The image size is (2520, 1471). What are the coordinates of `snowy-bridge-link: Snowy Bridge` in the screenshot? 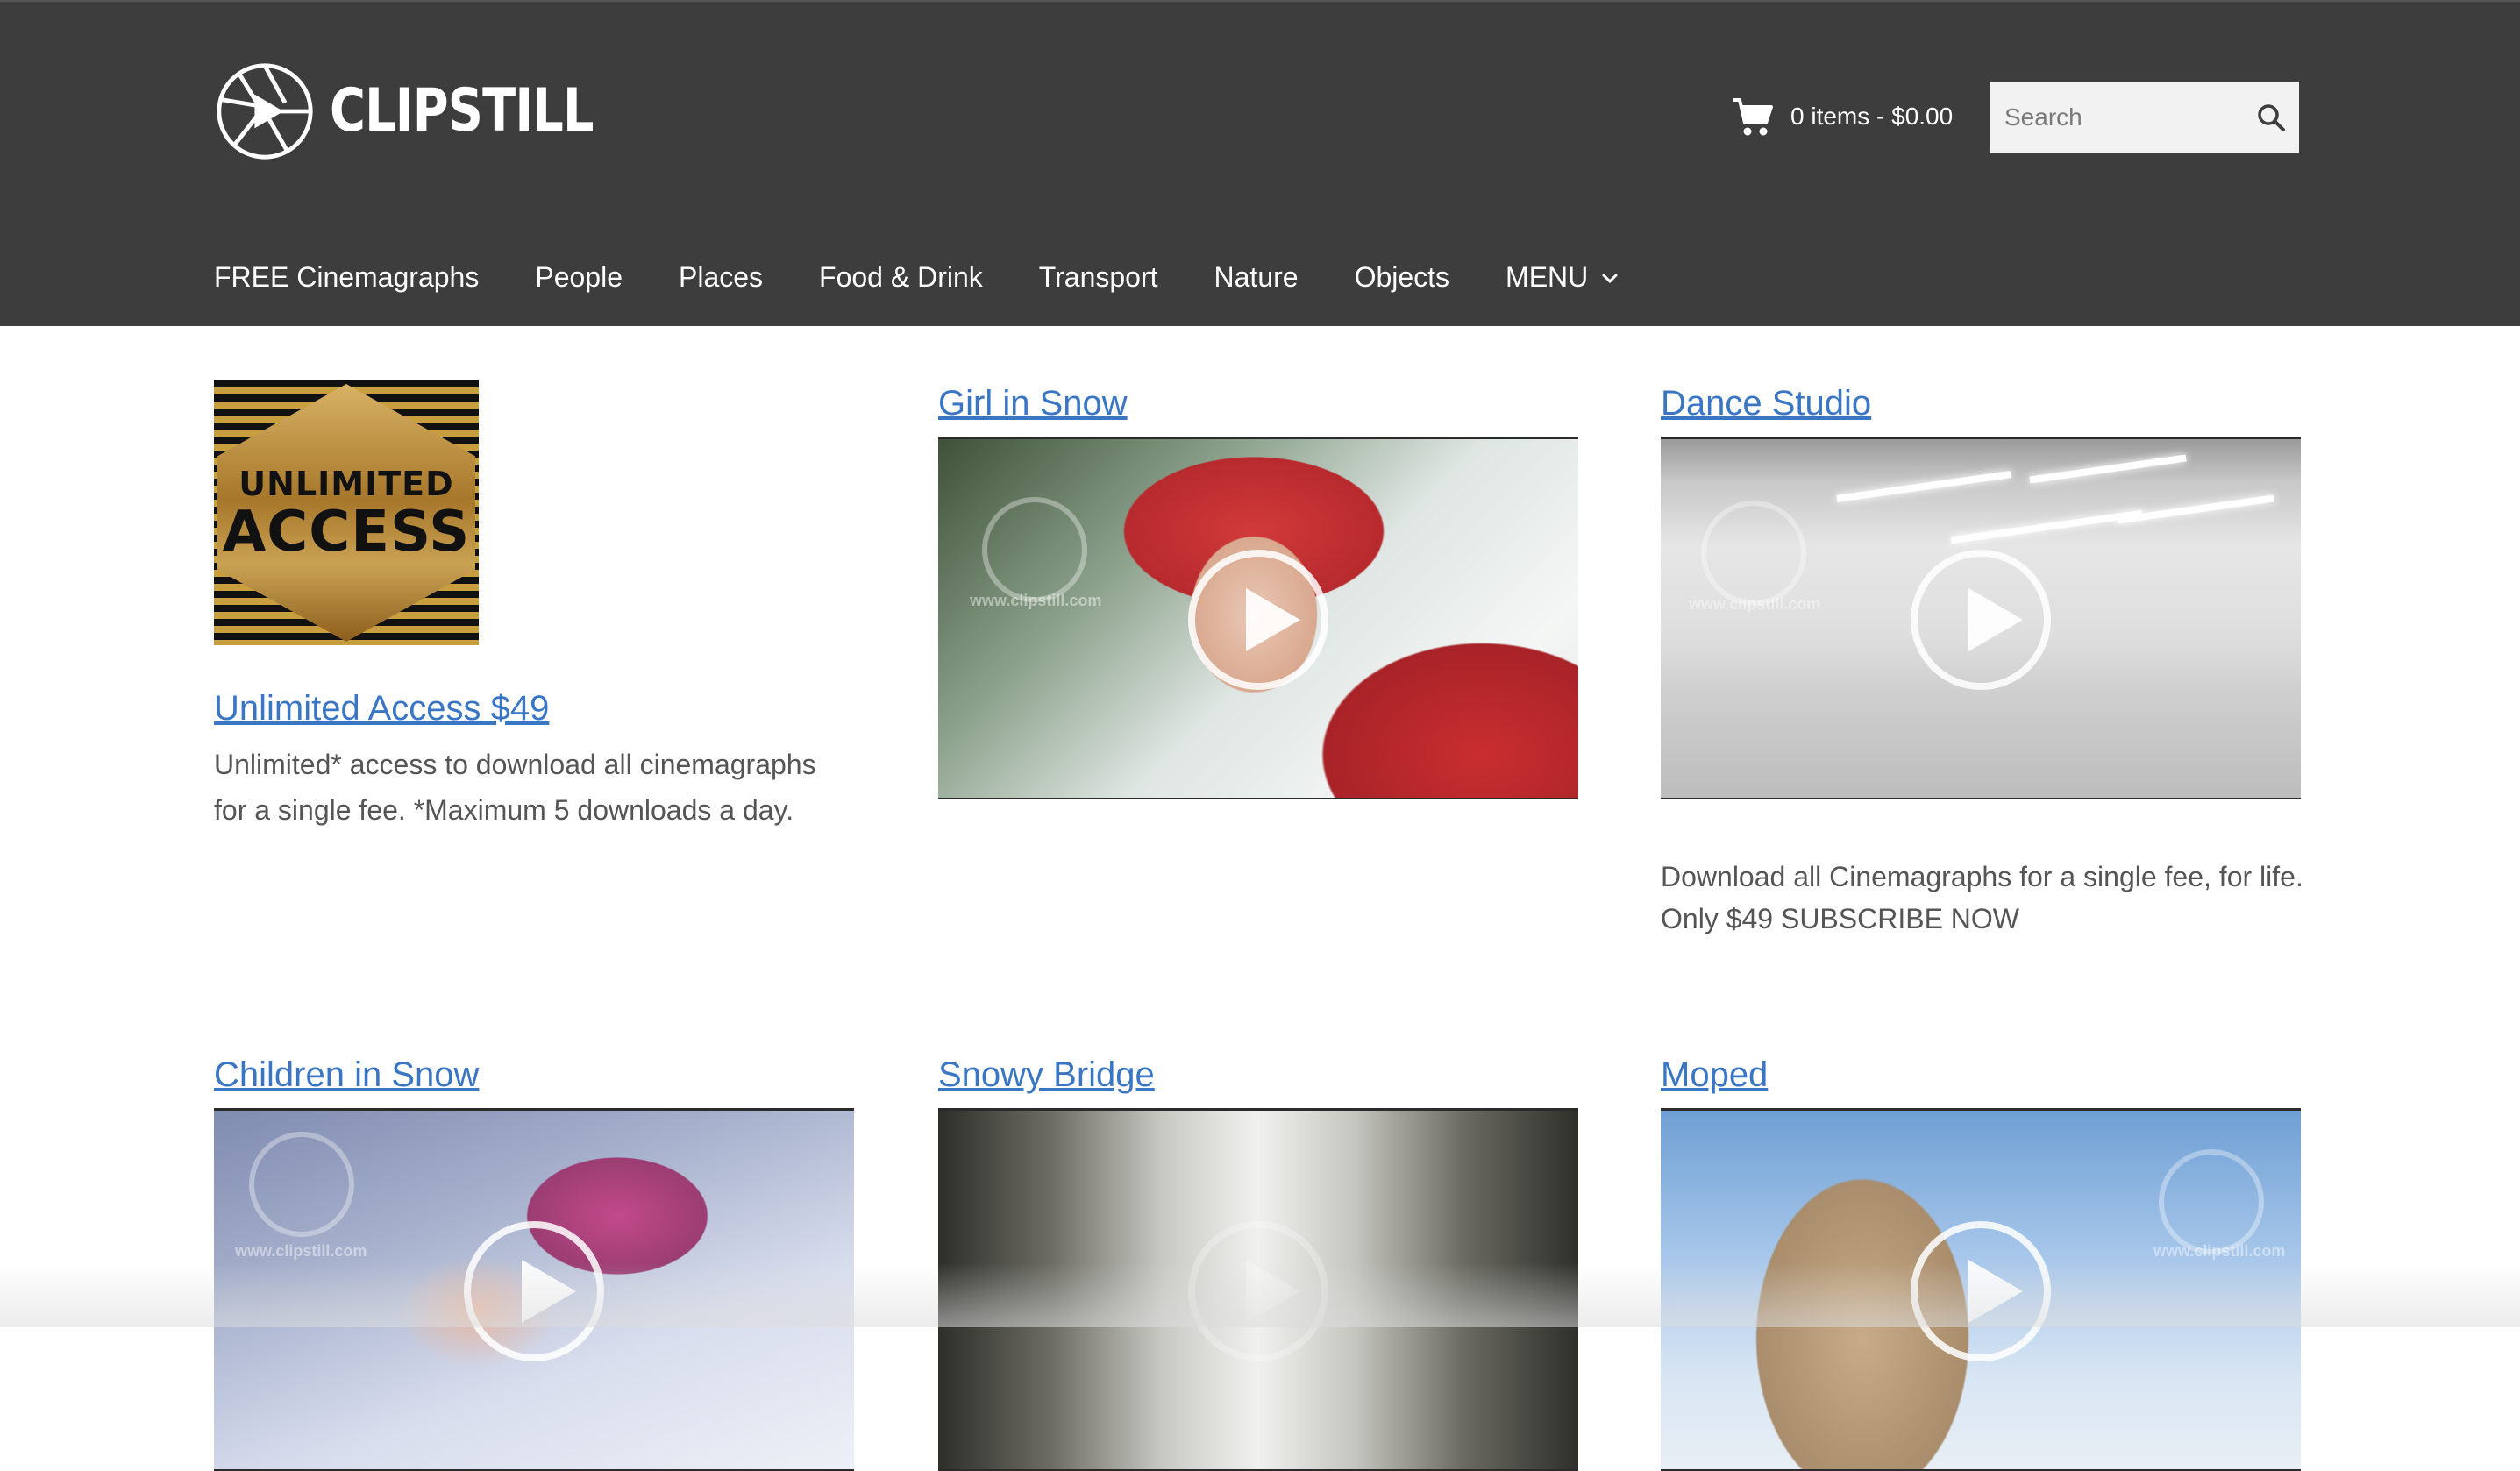 It's located at (1258, 1074).